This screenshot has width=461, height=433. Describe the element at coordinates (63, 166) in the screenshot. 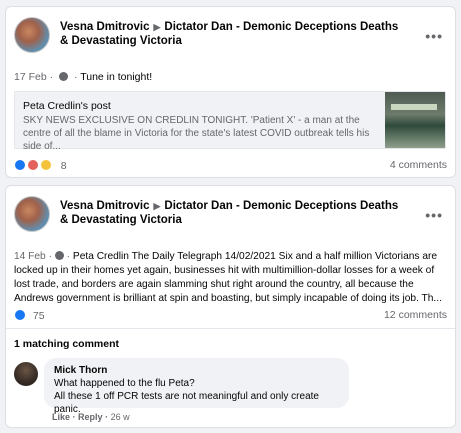

I see `reaction-count: 8` at that location.